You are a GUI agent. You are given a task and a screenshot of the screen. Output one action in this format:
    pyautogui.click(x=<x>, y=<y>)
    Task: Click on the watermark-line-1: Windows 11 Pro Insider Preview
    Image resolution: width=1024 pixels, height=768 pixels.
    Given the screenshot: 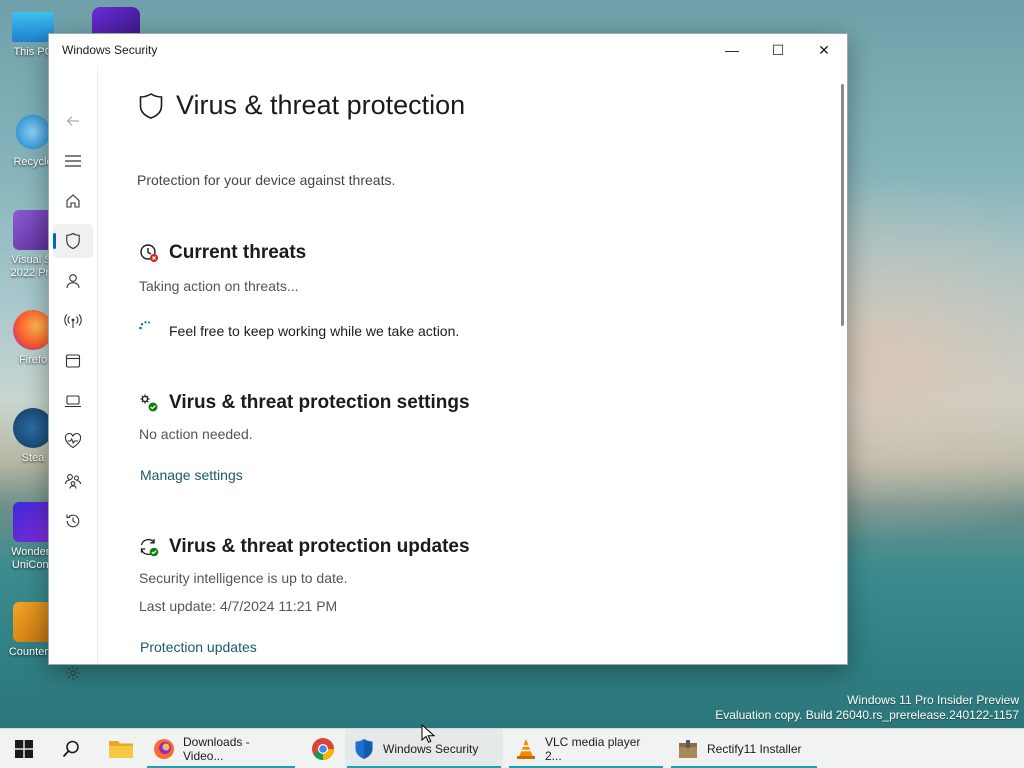 What is the action you would take?
    pyautogui.click(x=933, y=700)
    